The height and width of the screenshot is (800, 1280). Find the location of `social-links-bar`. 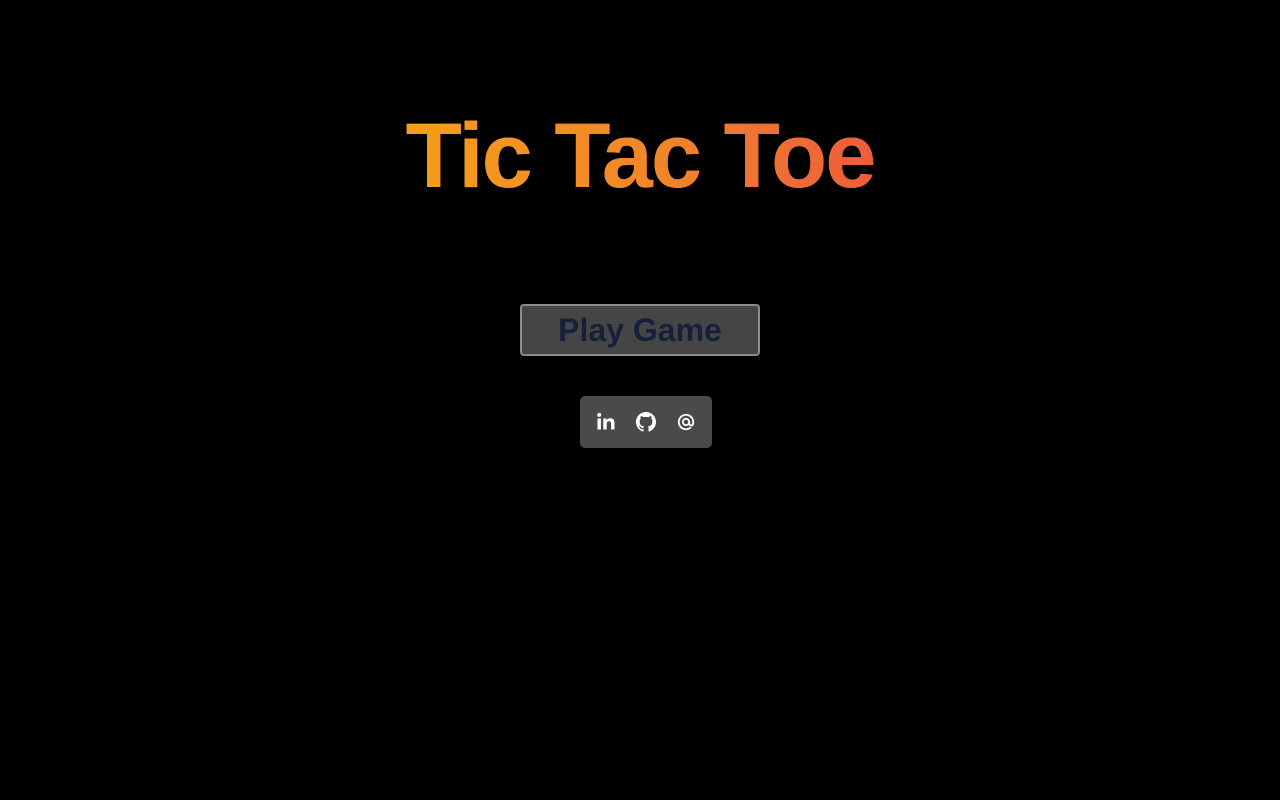

social-links-bar is located at coordinates (646, 422).